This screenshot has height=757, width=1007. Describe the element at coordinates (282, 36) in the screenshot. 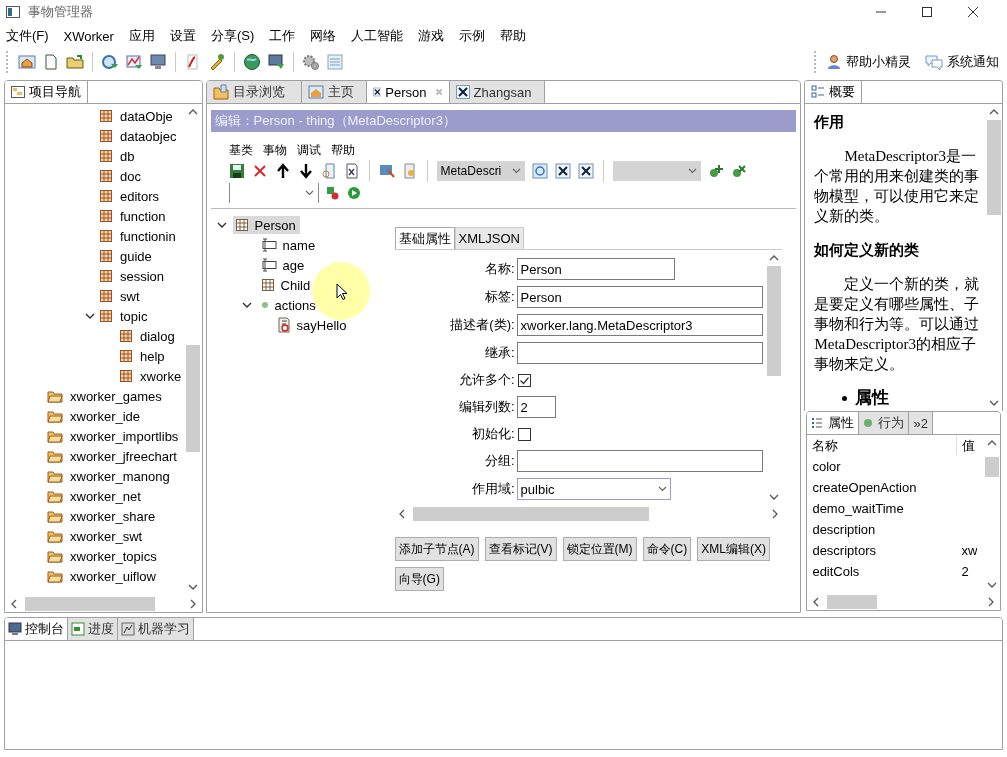

I see `menu-item: 工作` at that location.